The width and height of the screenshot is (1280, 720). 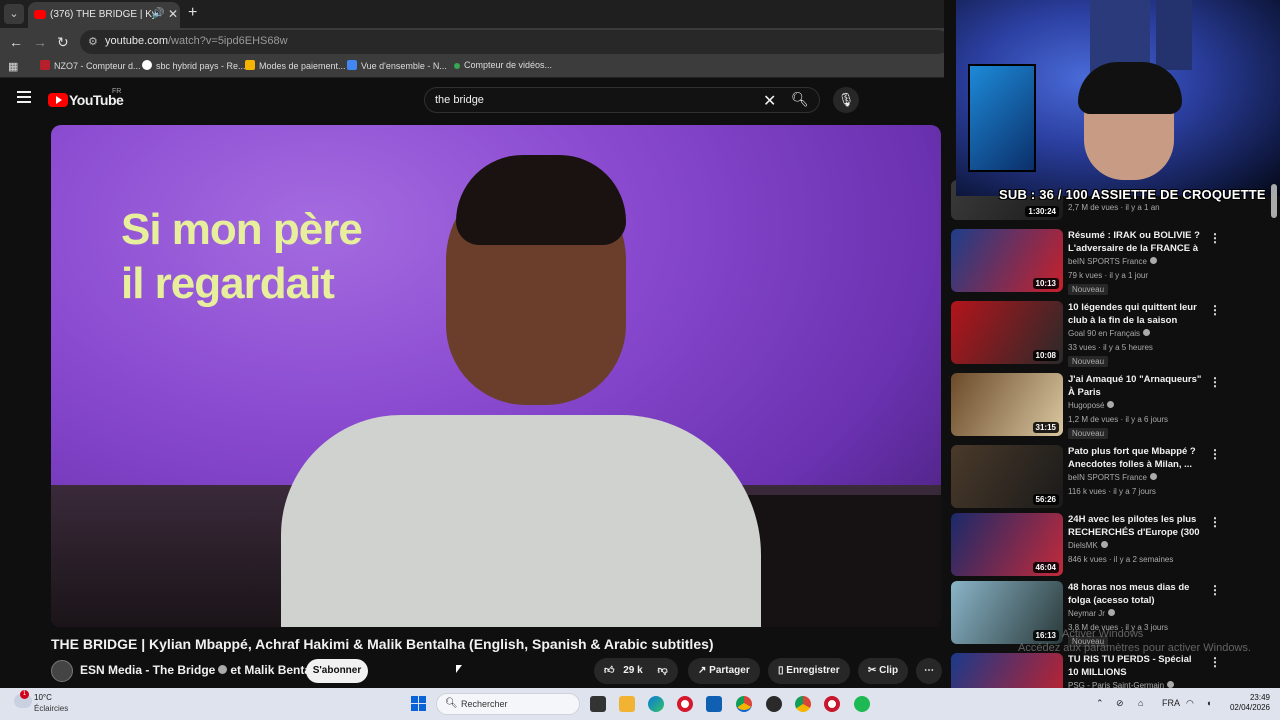 What do you see at coordinates (16, 42) in the screenshot?
I see `back-icon: ←` at bounding box center [16, 42].